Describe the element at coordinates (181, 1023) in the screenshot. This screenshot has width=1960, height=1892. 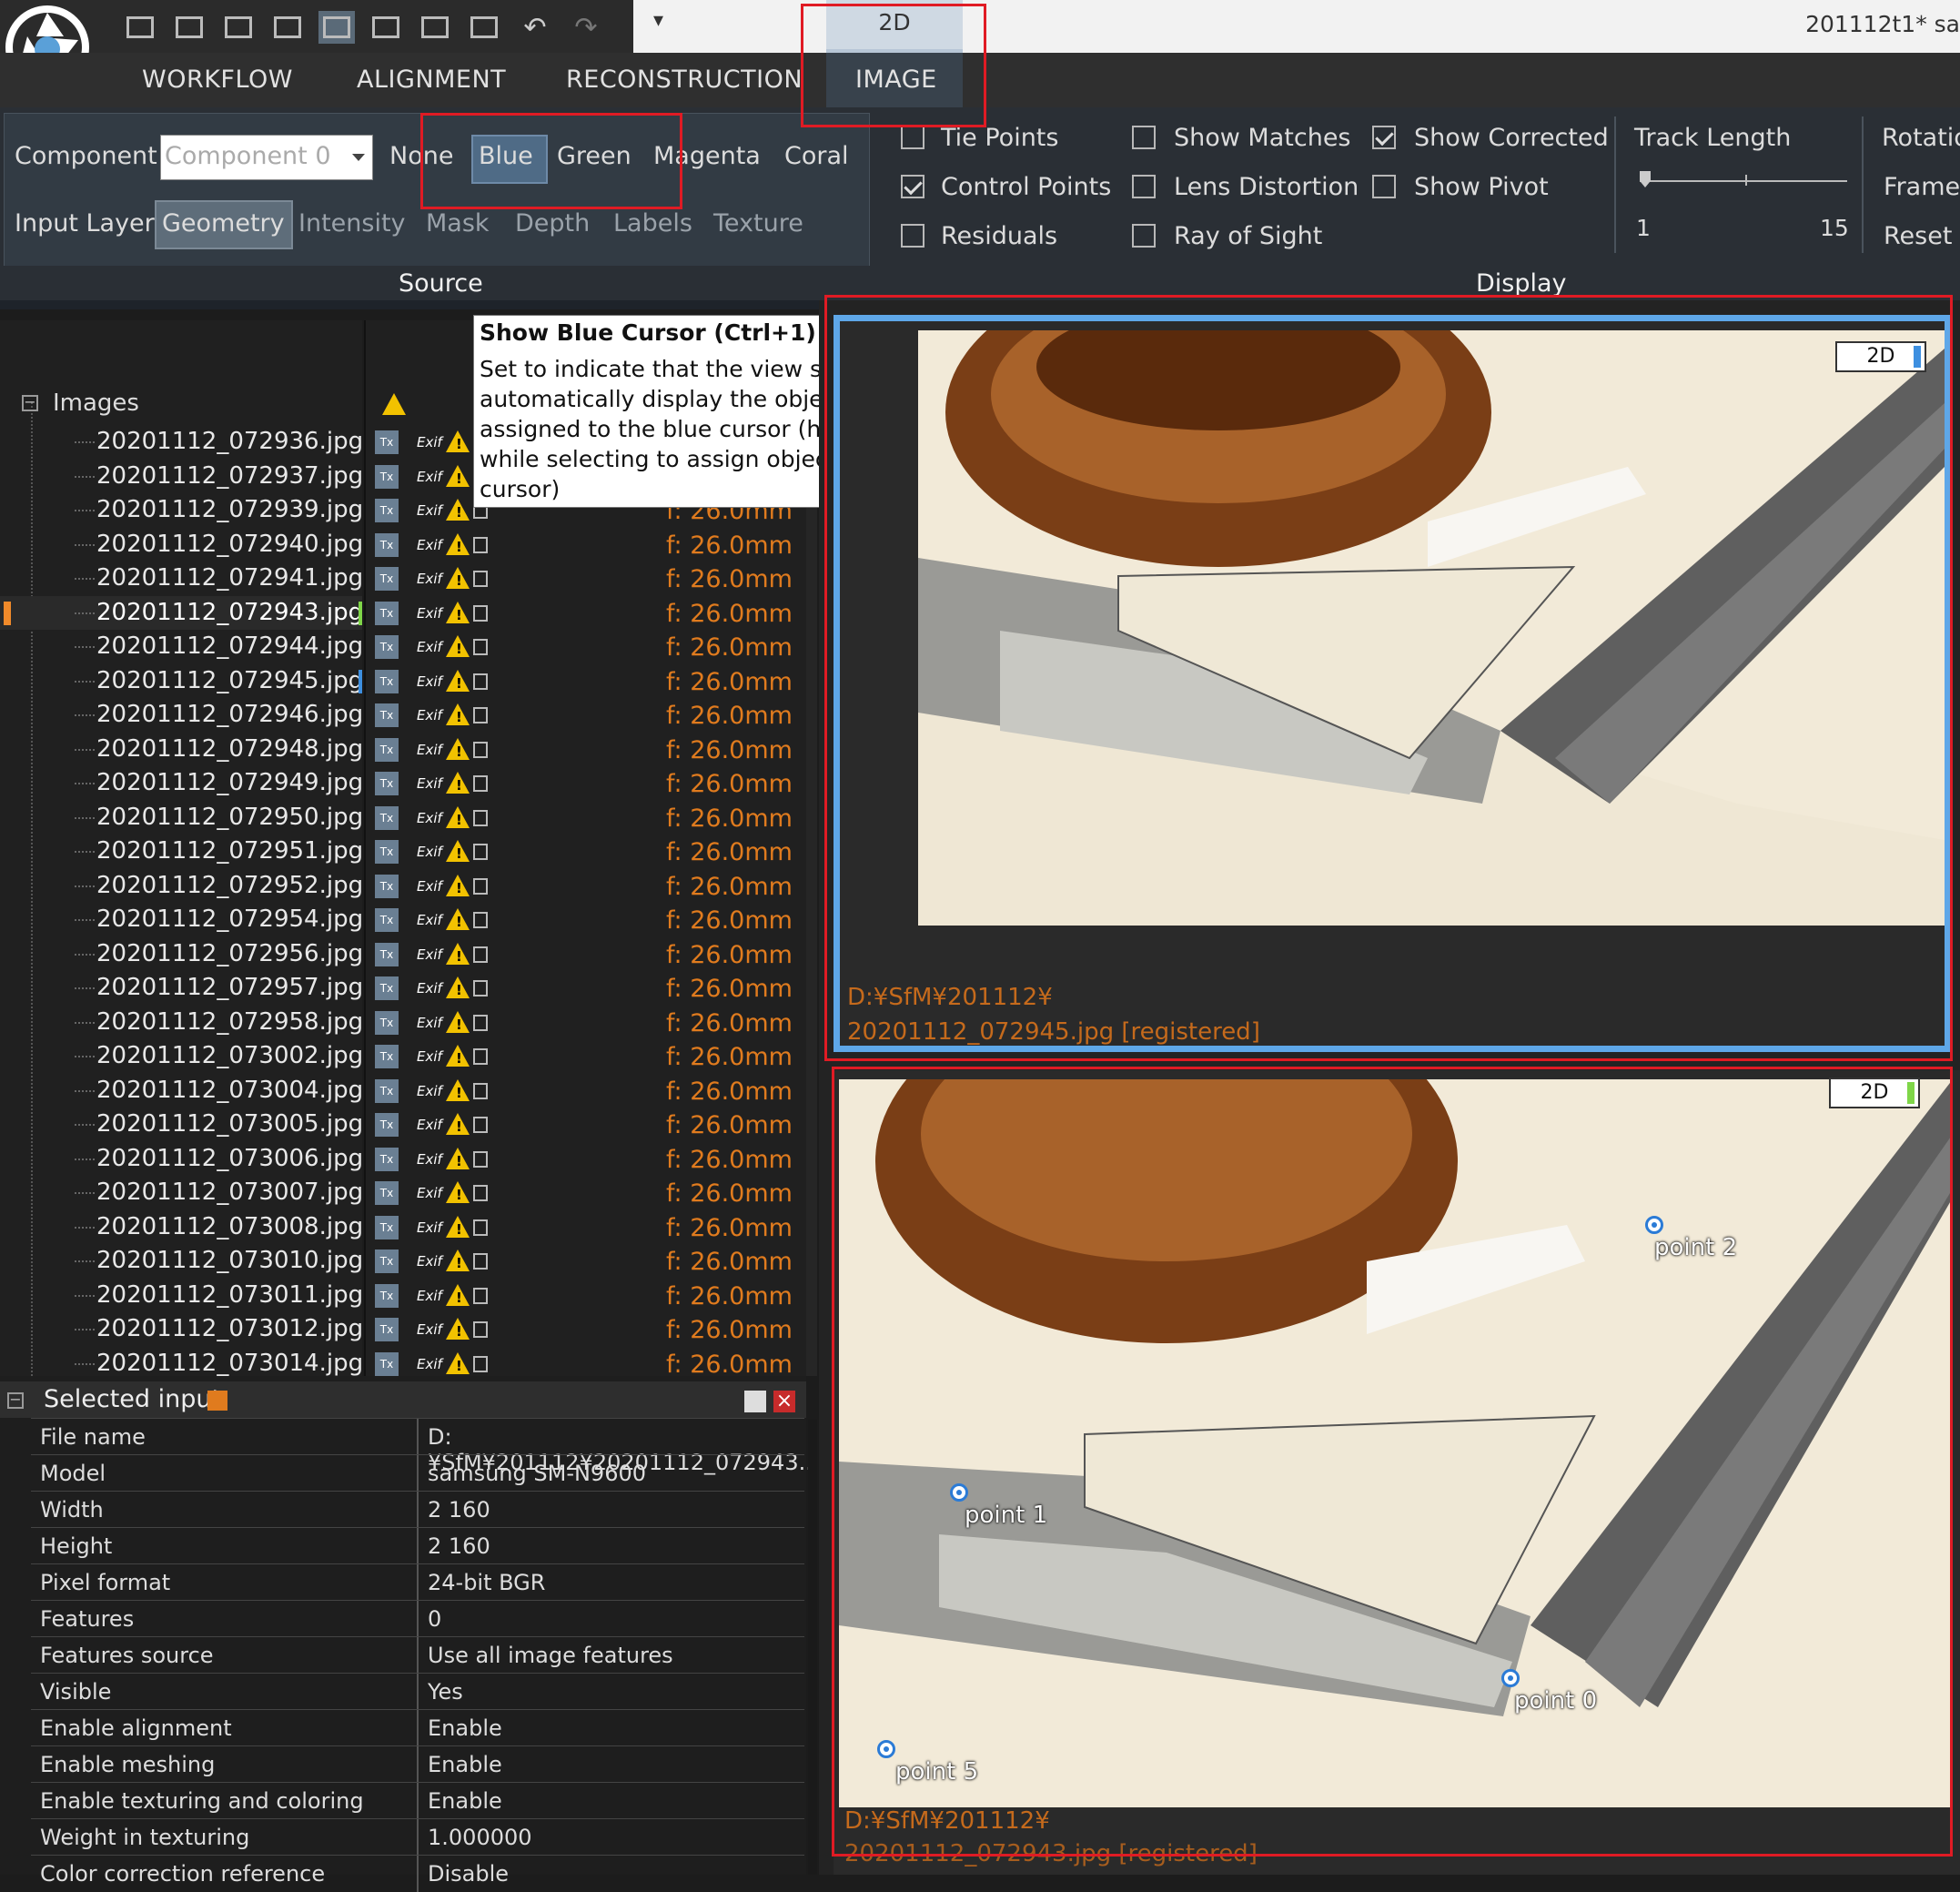
I see `tree-item-image: 20201112_072958.jpg` at that location.